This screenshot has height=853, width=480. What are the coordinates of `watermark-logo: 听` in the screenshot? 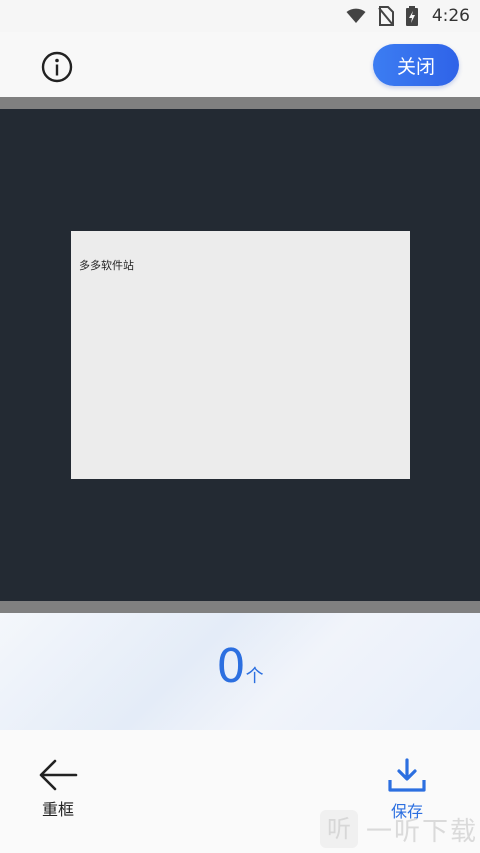 It's located at (339, 829).